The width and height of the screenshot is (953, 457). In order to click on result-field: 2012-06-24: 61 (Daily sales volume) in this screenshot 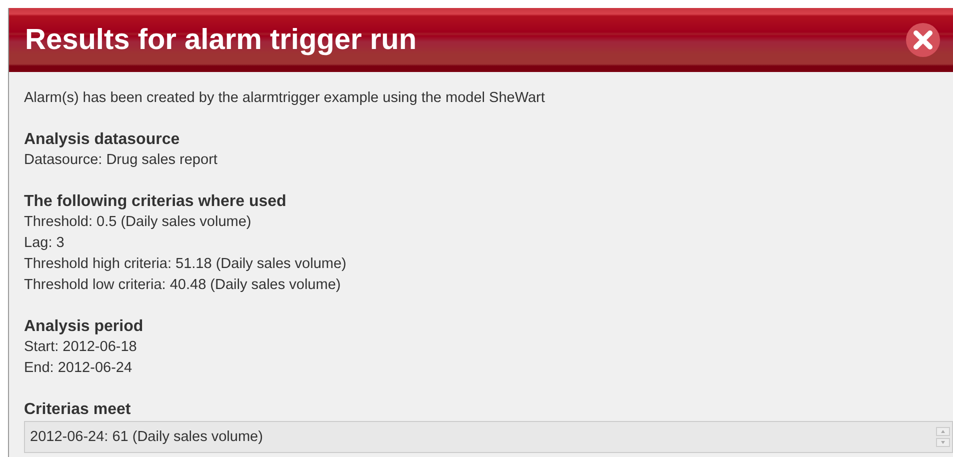, I will do `click(488, 437)`.